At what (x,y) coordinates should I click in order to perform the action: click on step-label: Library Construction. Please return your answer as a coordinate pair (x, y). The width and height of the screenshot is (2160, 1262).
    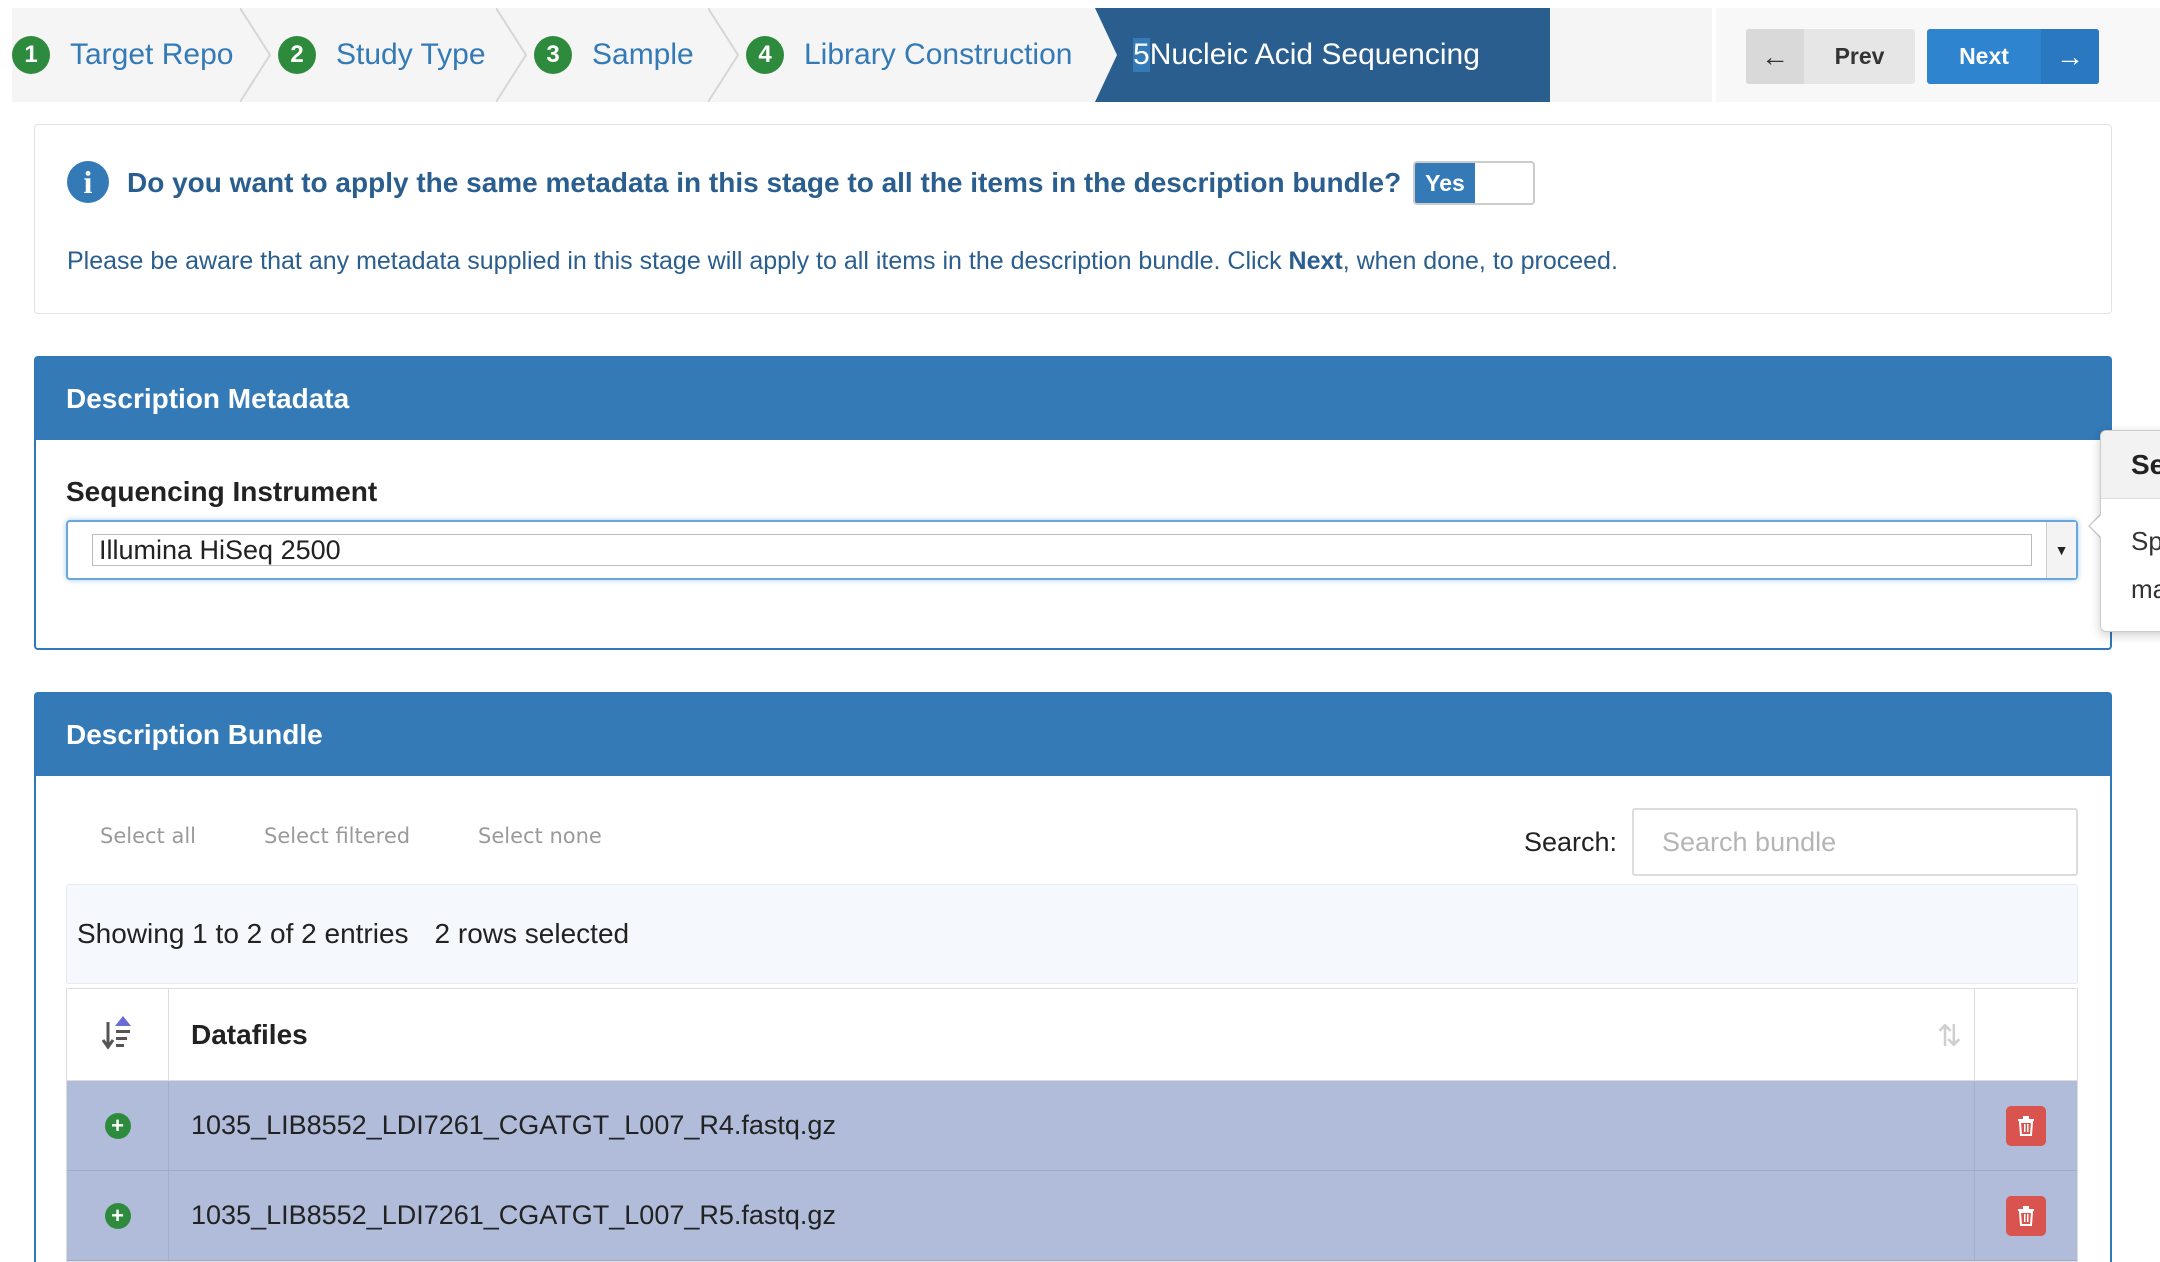
    Looking at the image, I should click on (938, 54).